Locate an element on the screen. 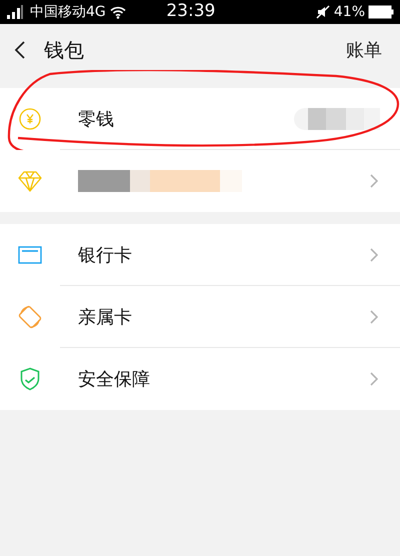 The width and height of the screenshot is (400, 556). clock: 23:39 is located at coordinates (191, 12).